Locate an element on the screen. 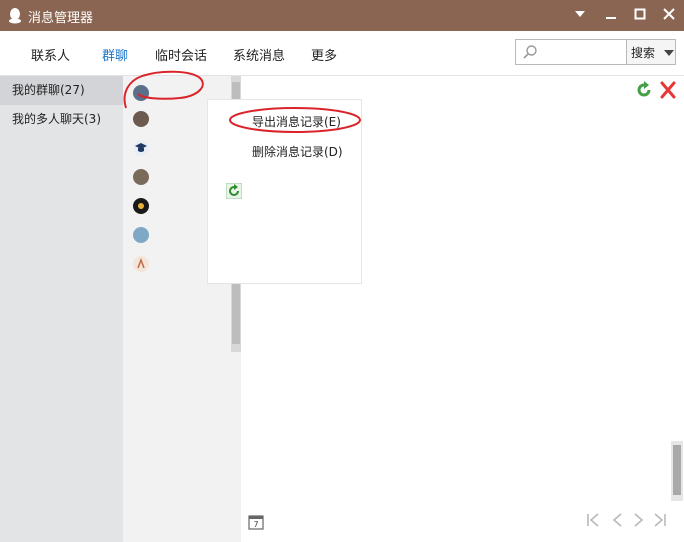 The height and width of the screenshot is (542, 684). last-page-icon is located at coordinates (660, 520).